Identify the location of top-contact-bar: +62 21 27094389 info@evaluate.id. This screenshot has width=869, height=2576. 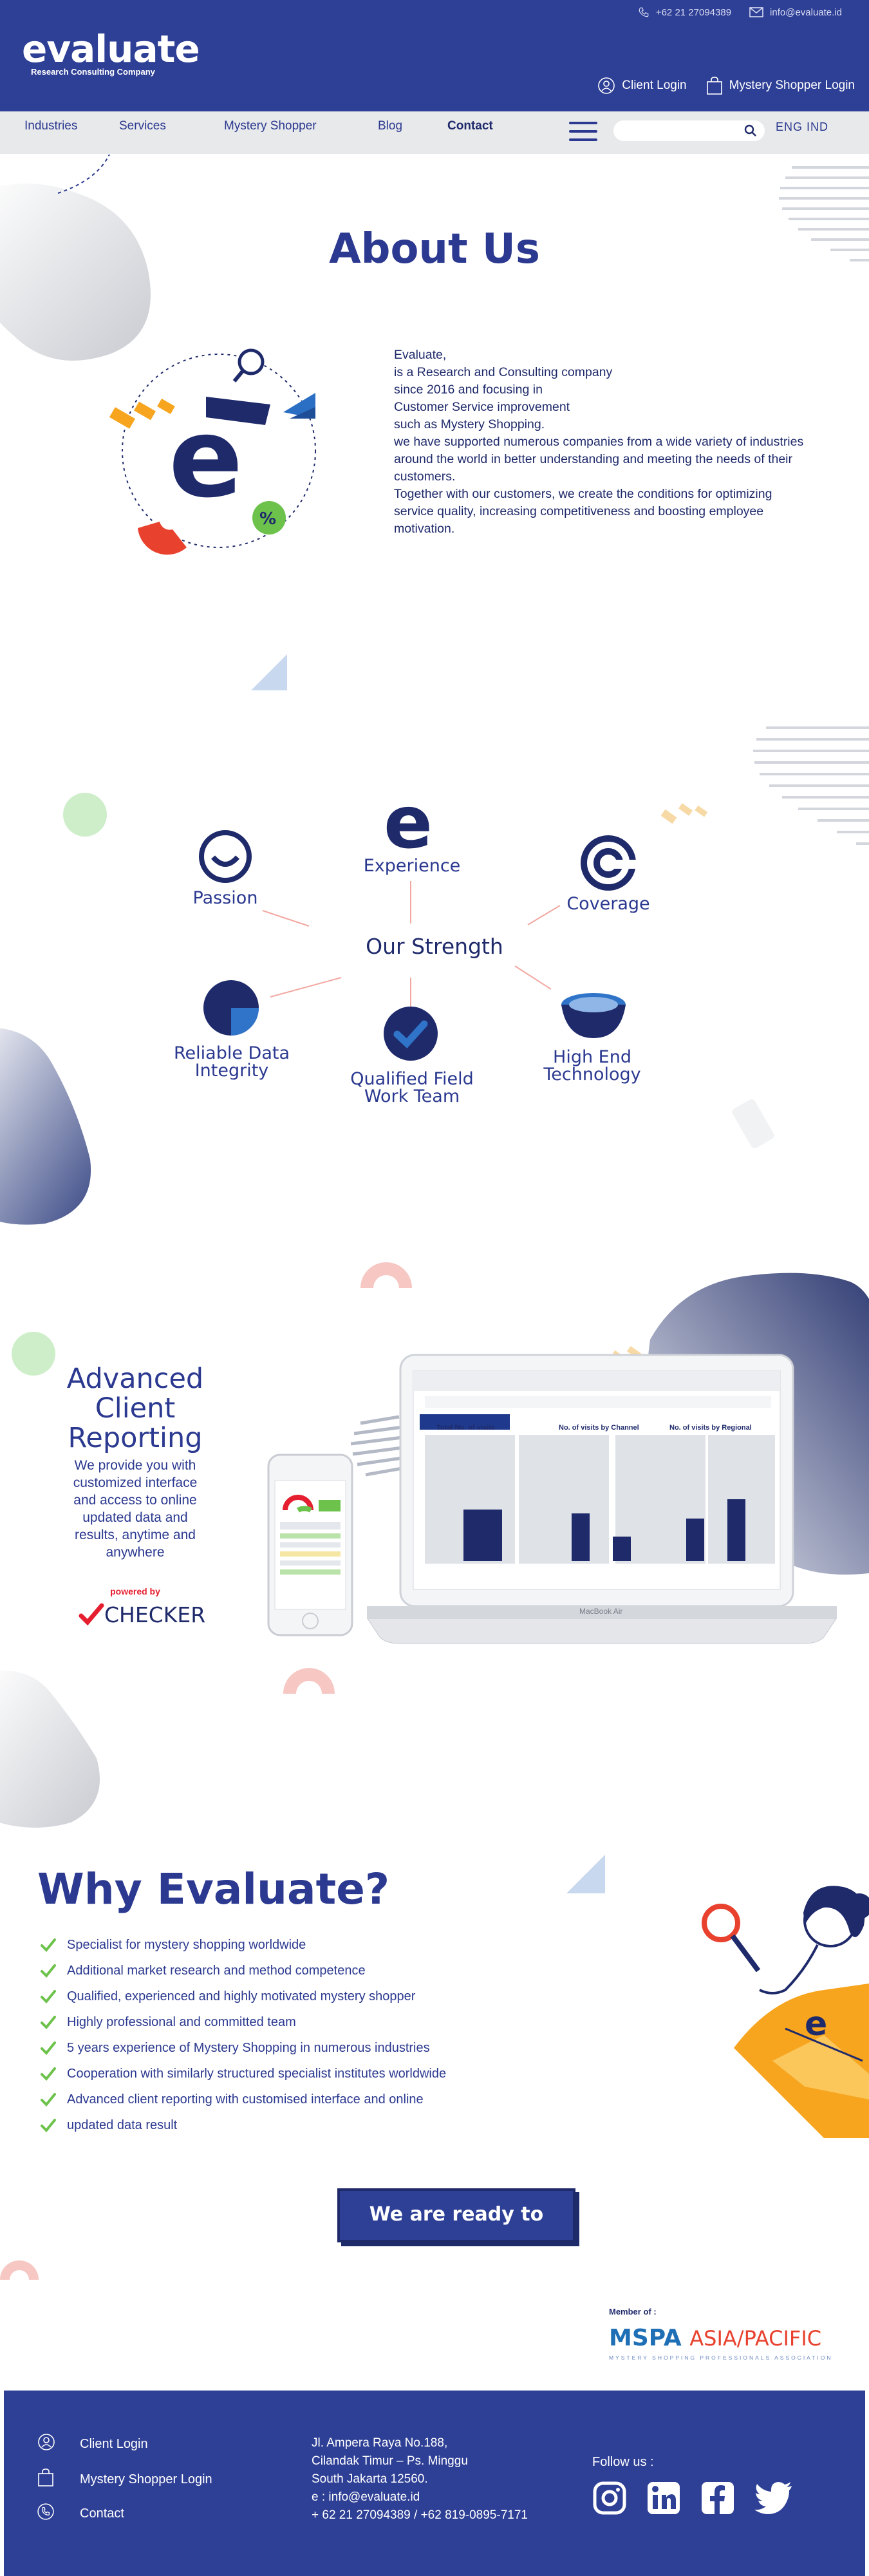
(740, 12).